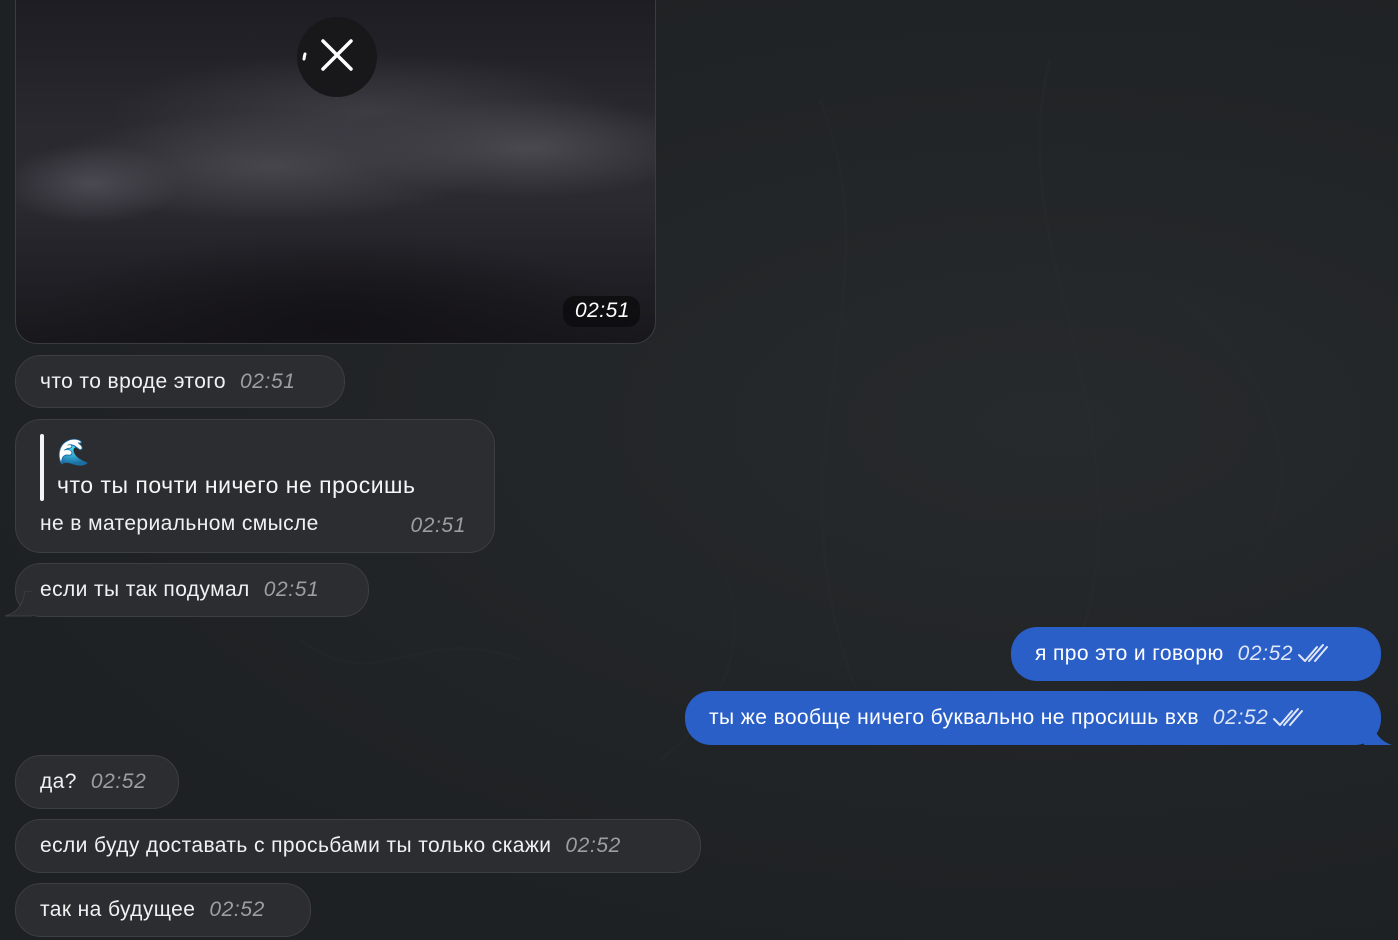  I want to click on reply-quote: 🌊 что ты почти ничего не просишь, so click(236, 468).